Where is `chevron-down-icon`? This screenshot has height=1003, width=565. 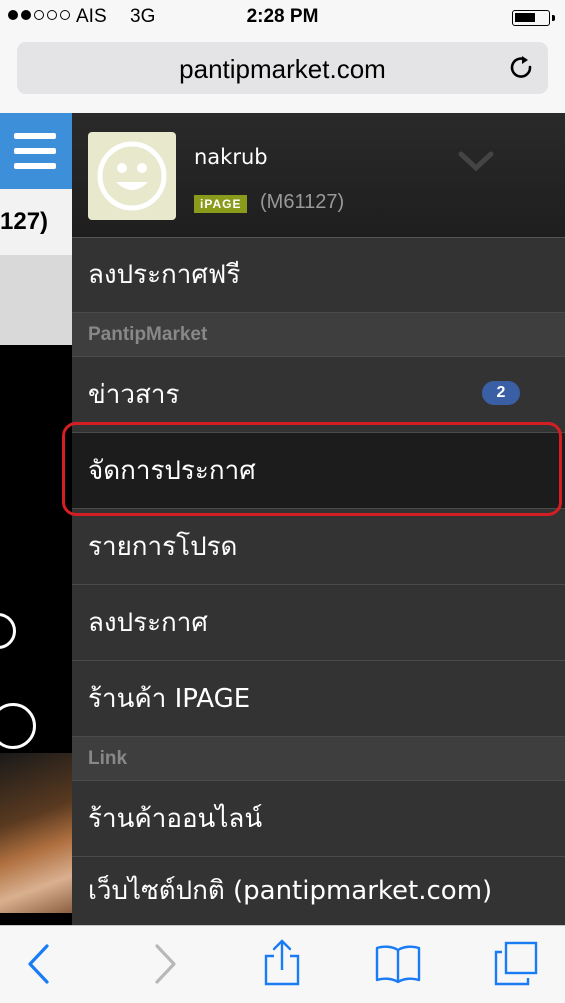 chevron-down-icon is located at coordinates (476, 162).